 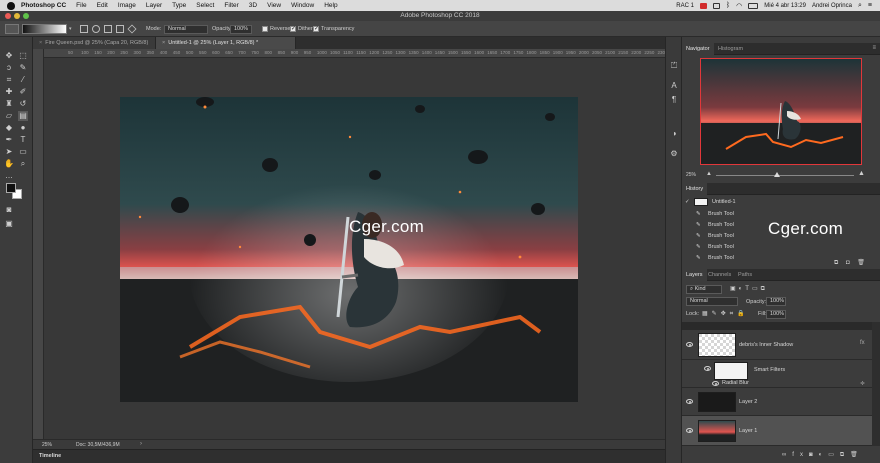 I want to click on eyedropper-tool-icon: ⁄, so click(x=23, y=80).